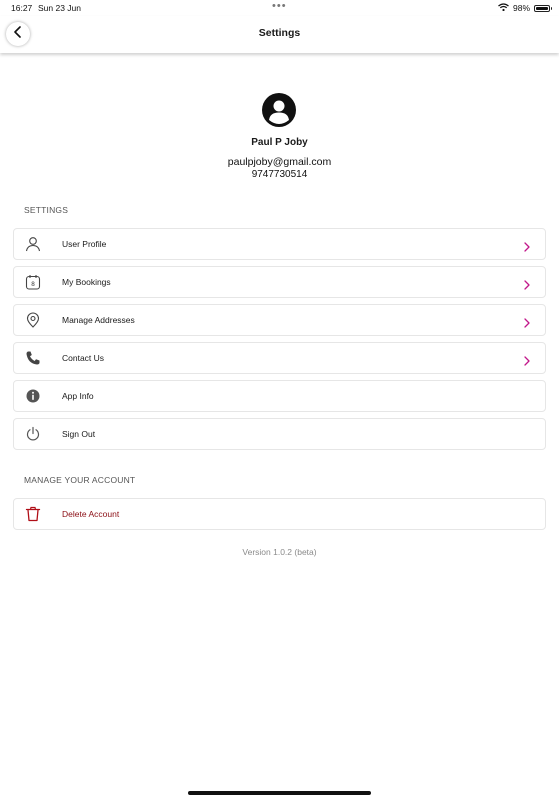 The image size is (559, 800). What do you see at coordinates (33, 396) in the screenshot?
I see `info-icon` at bounding box center [33, 396].